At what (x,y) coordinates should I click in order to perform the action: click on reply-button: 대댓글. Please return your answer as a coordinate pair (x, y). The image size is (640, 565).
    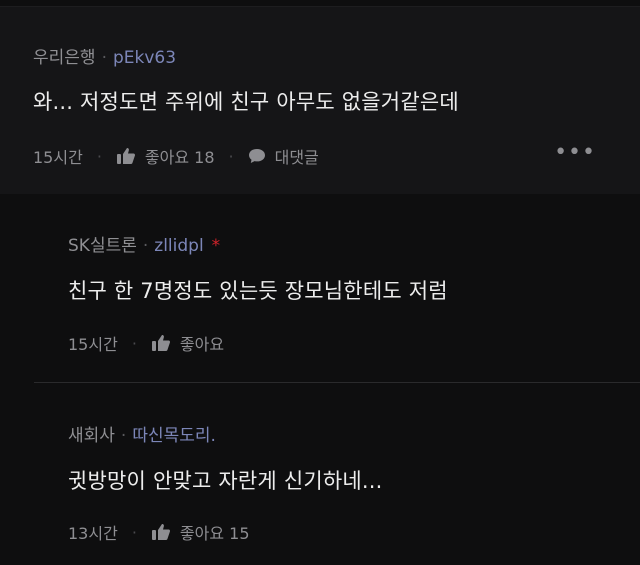
    Looking at the image, I should click on (283, 156).